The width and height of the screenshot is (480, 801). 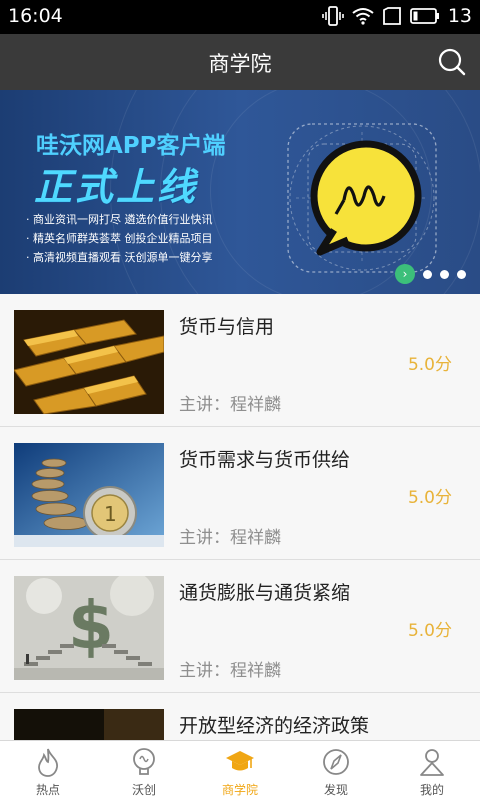 I want to click on course-thumbnail-gold-bars, so click(x=89, y=362).